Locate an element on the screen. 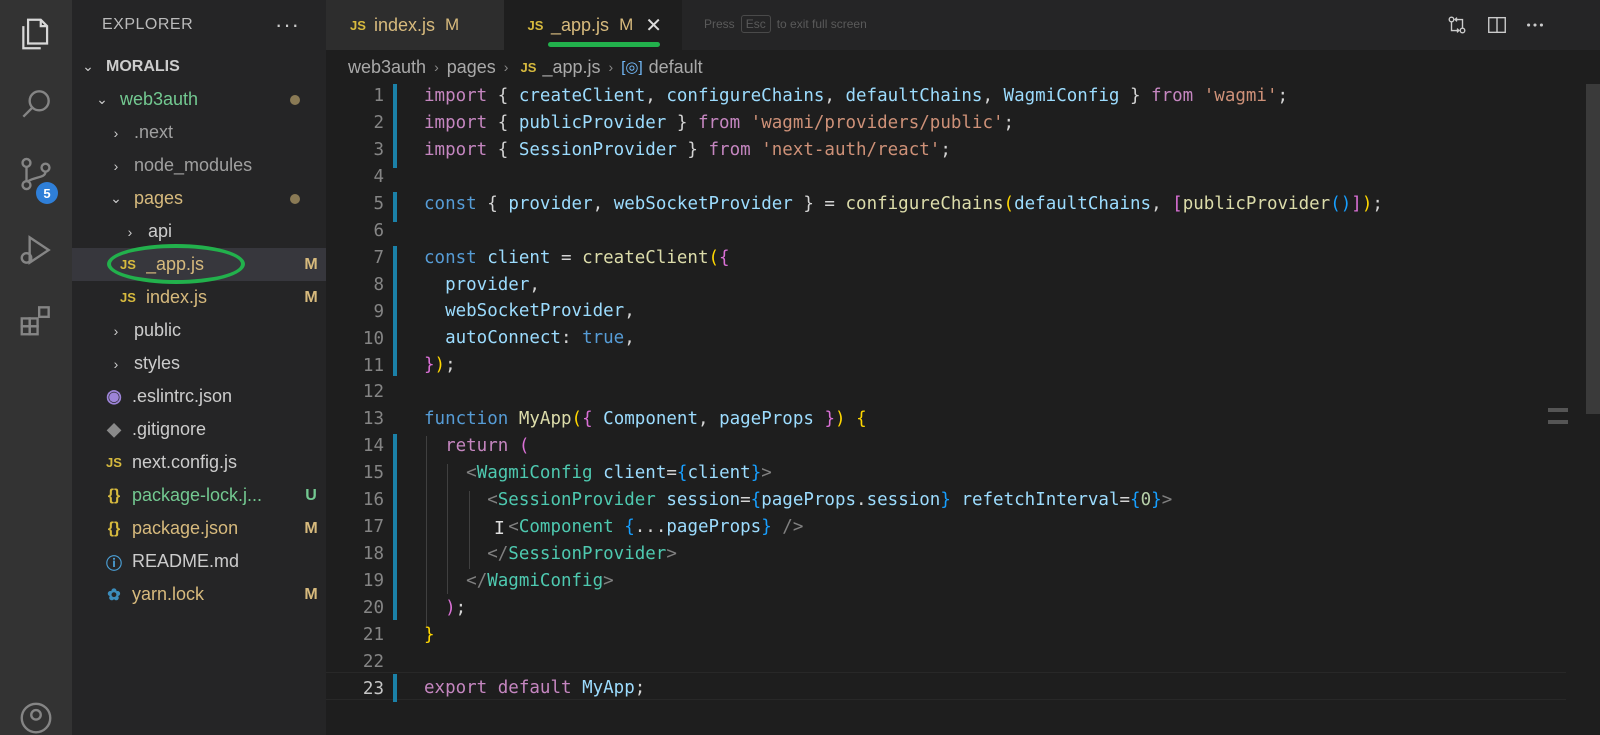 The width and height of the screenshot is (1600, 735). overview-ruler-mark is located at coordinates (1558, 410).